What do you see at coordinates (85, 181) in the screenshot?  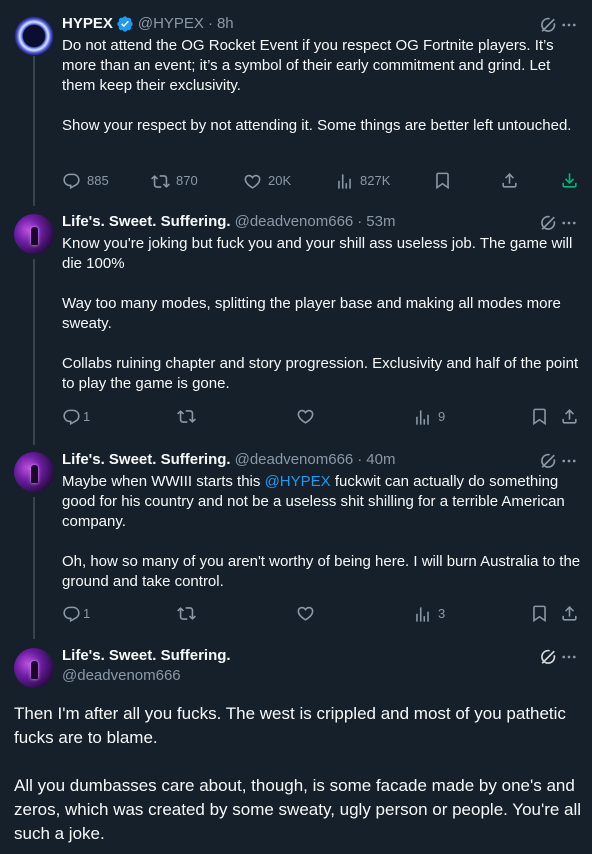 I see `reply-button: 885` at bounding box center [85, 181].